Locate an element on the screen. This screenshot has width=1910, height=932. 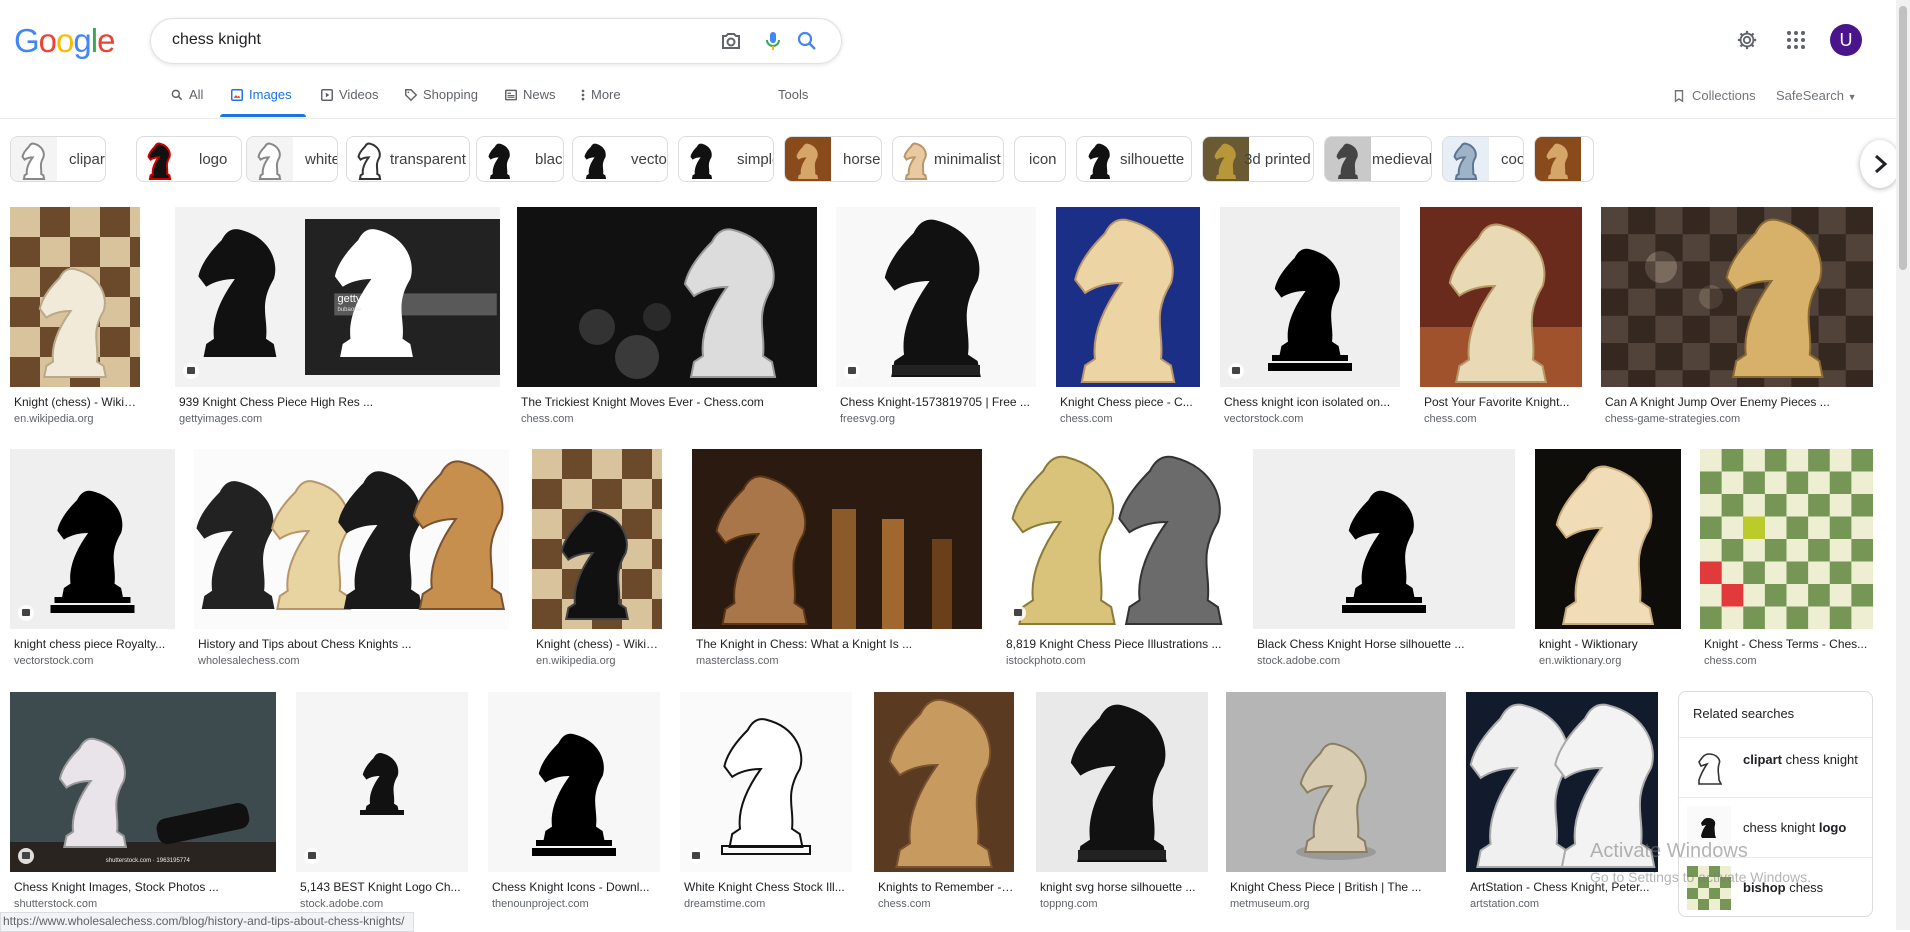
image-result: knight - Wiktionary en.wiktionary.org is located at coordinates (1608, 566).